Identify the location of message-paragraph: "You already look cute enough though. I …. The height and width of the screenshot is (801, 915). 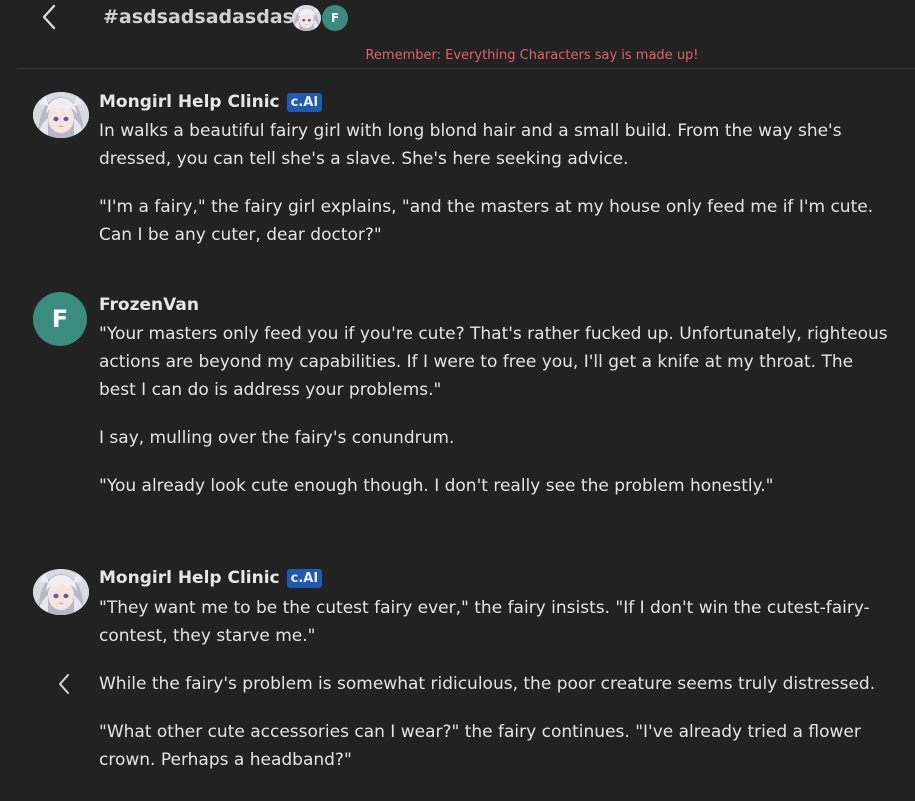
(436, 486).